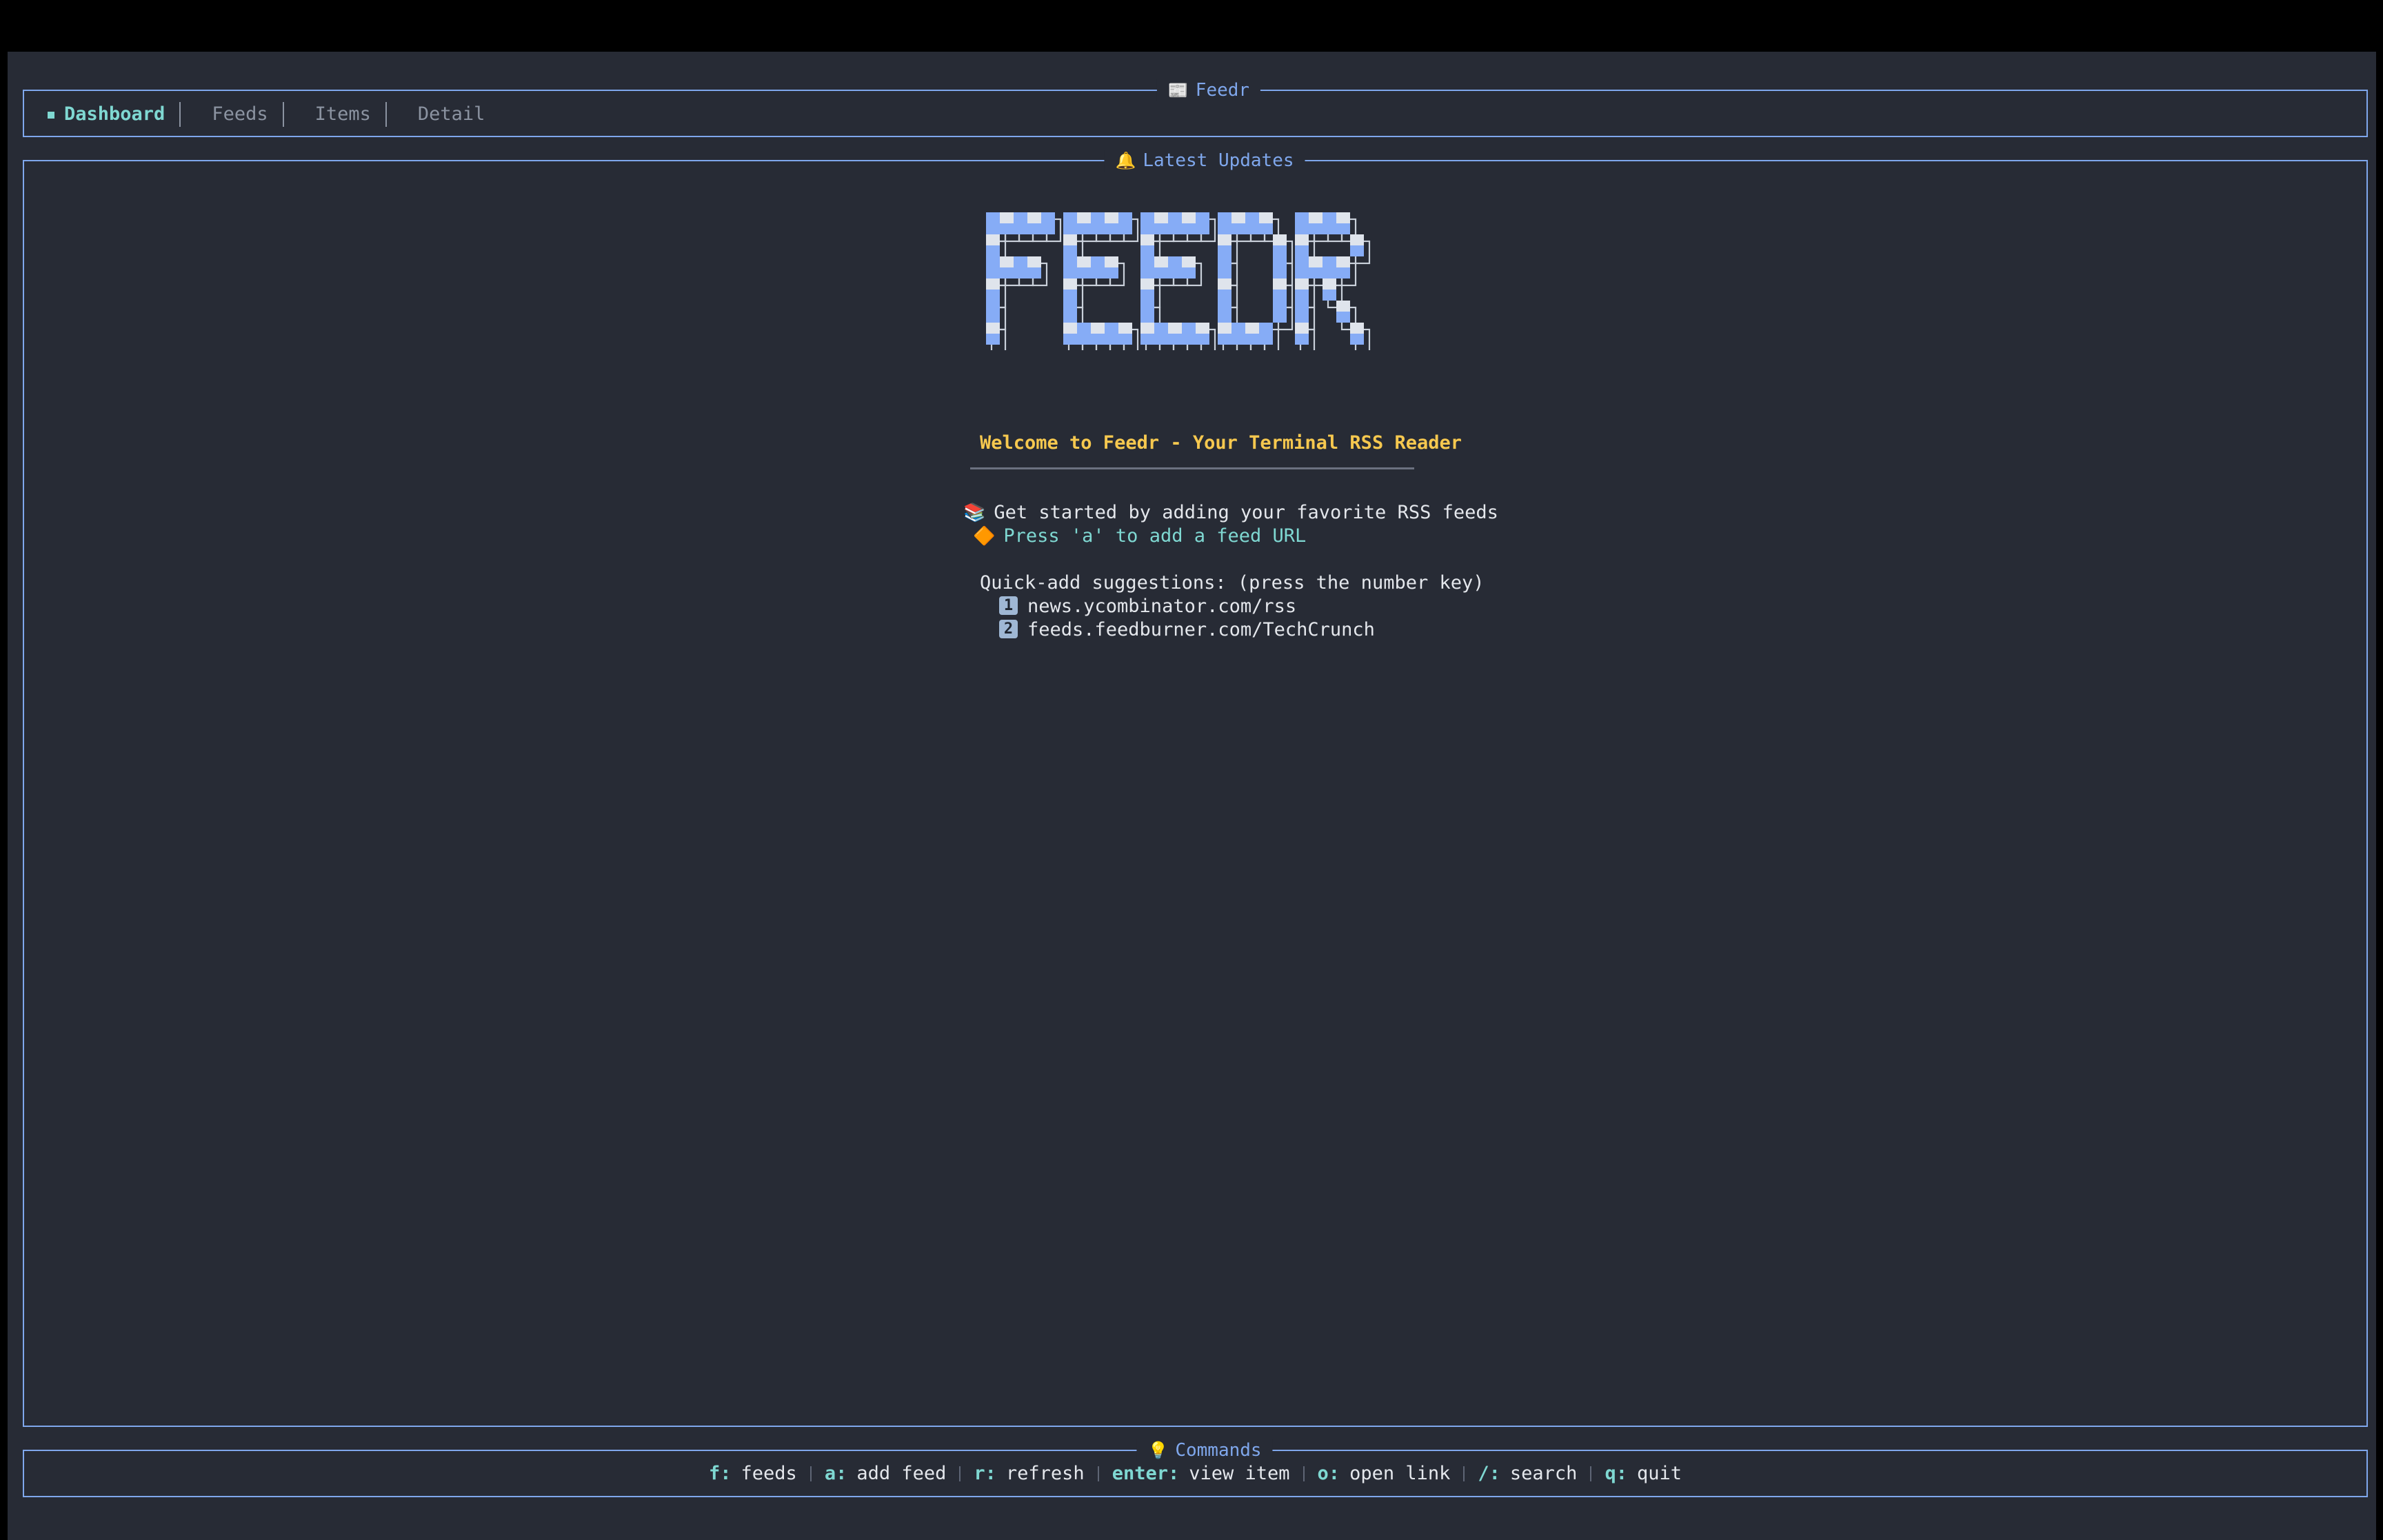 This screenshot has width=2383, height=1540. Describe the element at coordinates (1162, 607) in the screenshot. I see `suggestion-url: news.ycombinator.com/rss` at that location.